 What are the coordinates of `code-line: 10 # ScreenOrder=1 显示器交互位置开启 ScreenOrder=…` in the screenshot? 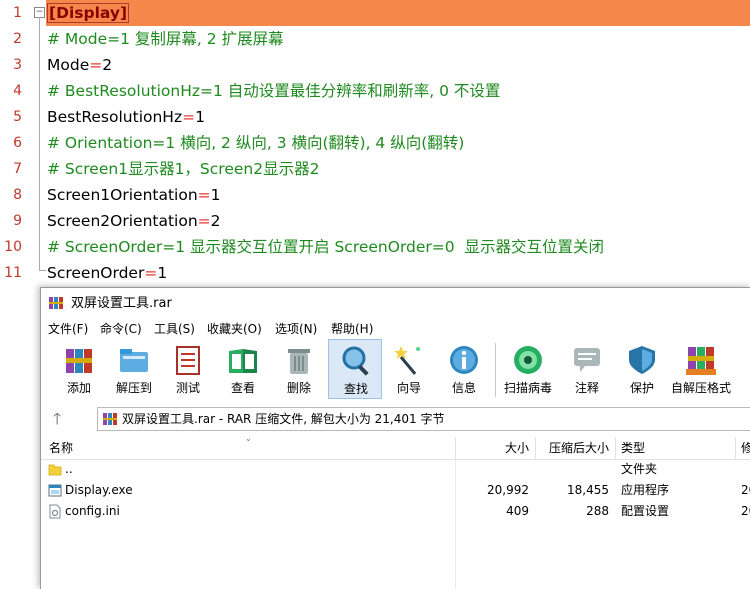 It's located at (375, 247).